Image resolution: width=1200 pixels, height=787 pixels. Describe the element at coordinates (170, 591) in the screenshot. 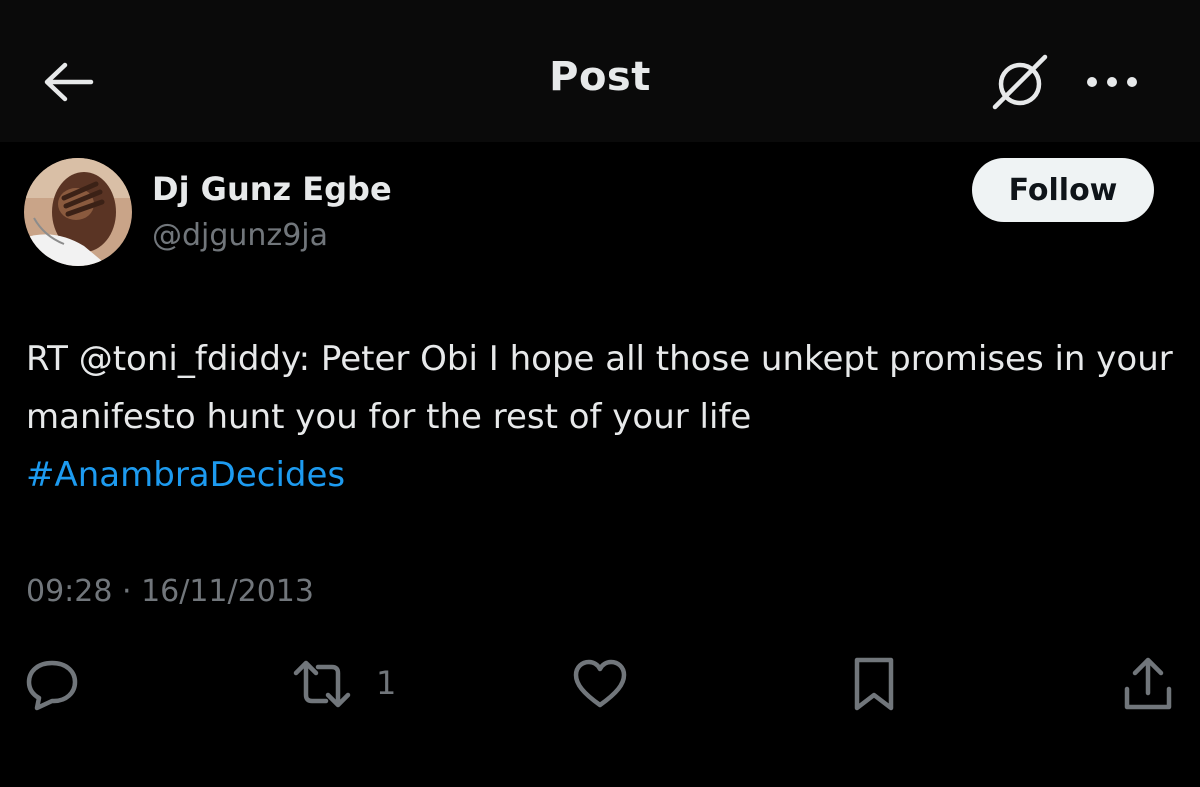

I see `post-timestamp: 09:28 · 16/11/2013` at that location.